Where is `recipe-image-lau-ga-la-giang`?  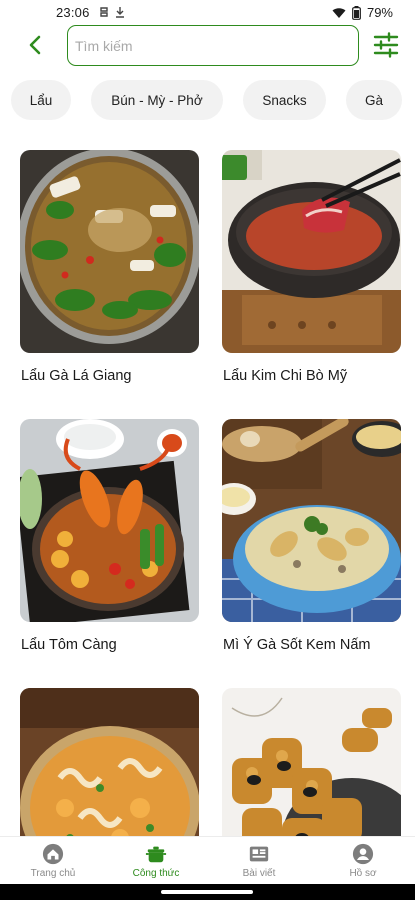
recipe-image-lau-ga-la-giang is located at coordinates (109, 251).